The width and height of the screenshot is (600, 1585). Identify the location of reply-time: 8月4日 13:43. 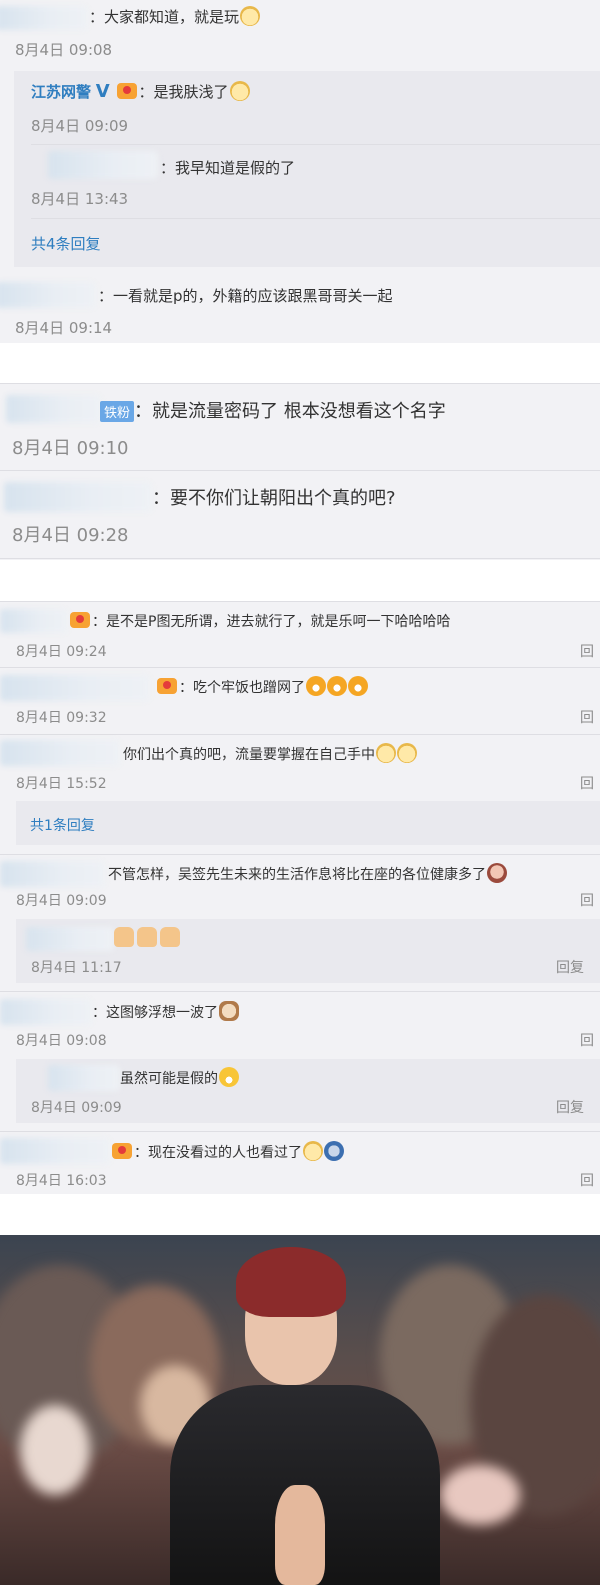
(80, 199).